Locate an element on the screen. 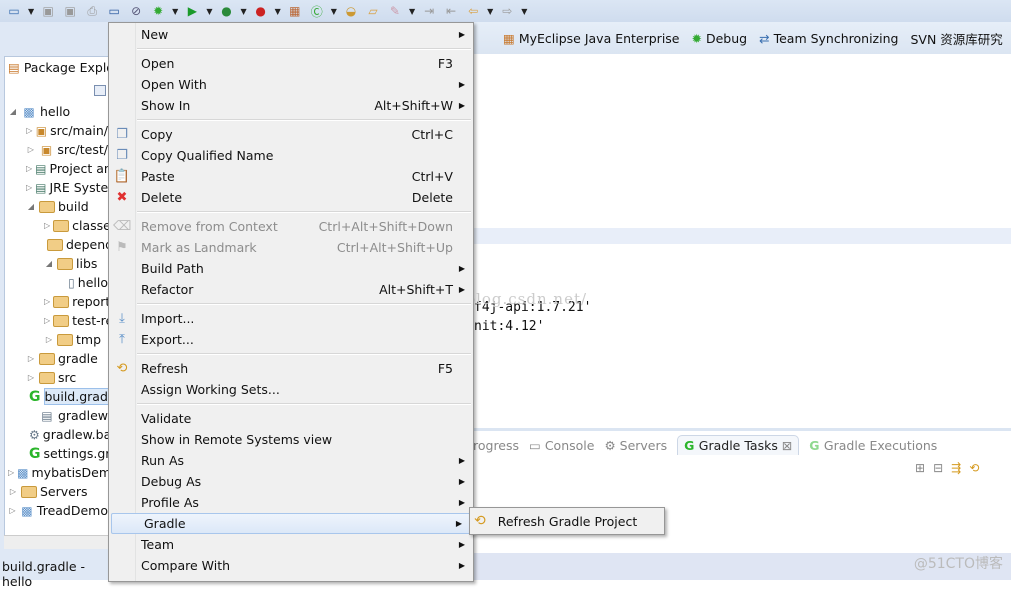 Image resolution: width=1011 pixels, height=589 pixels. expand-all-icon: ⊞ is located at coordinates (920, 468).